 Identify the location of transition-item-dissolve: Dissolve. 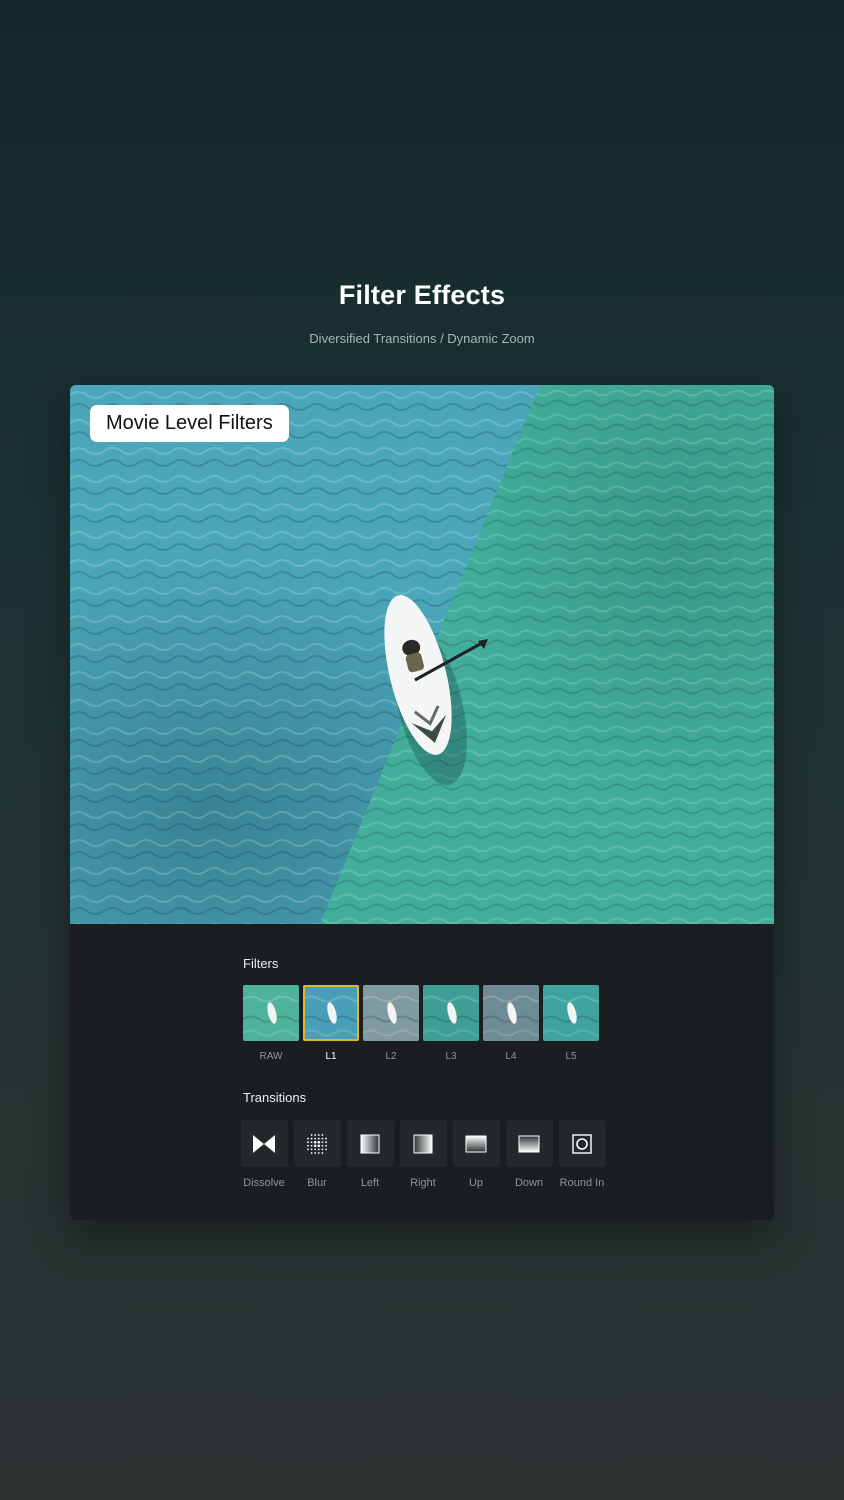
(264, 1154).